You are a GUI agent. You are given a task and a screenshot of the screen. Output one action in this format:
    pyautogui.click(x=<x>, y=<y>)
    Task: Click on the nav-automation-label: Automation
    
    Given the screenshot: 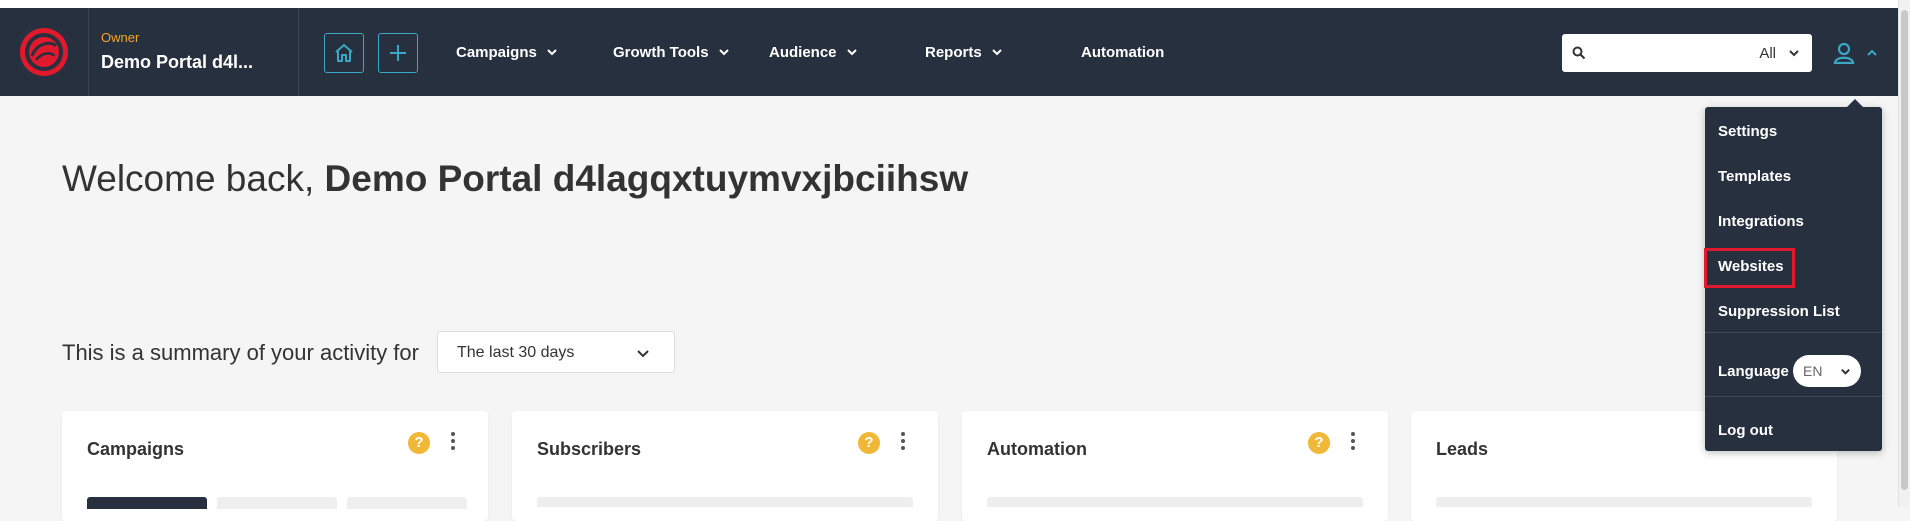 What is the action you would take?
    pyautogui.click(x=1123, y=52)
    